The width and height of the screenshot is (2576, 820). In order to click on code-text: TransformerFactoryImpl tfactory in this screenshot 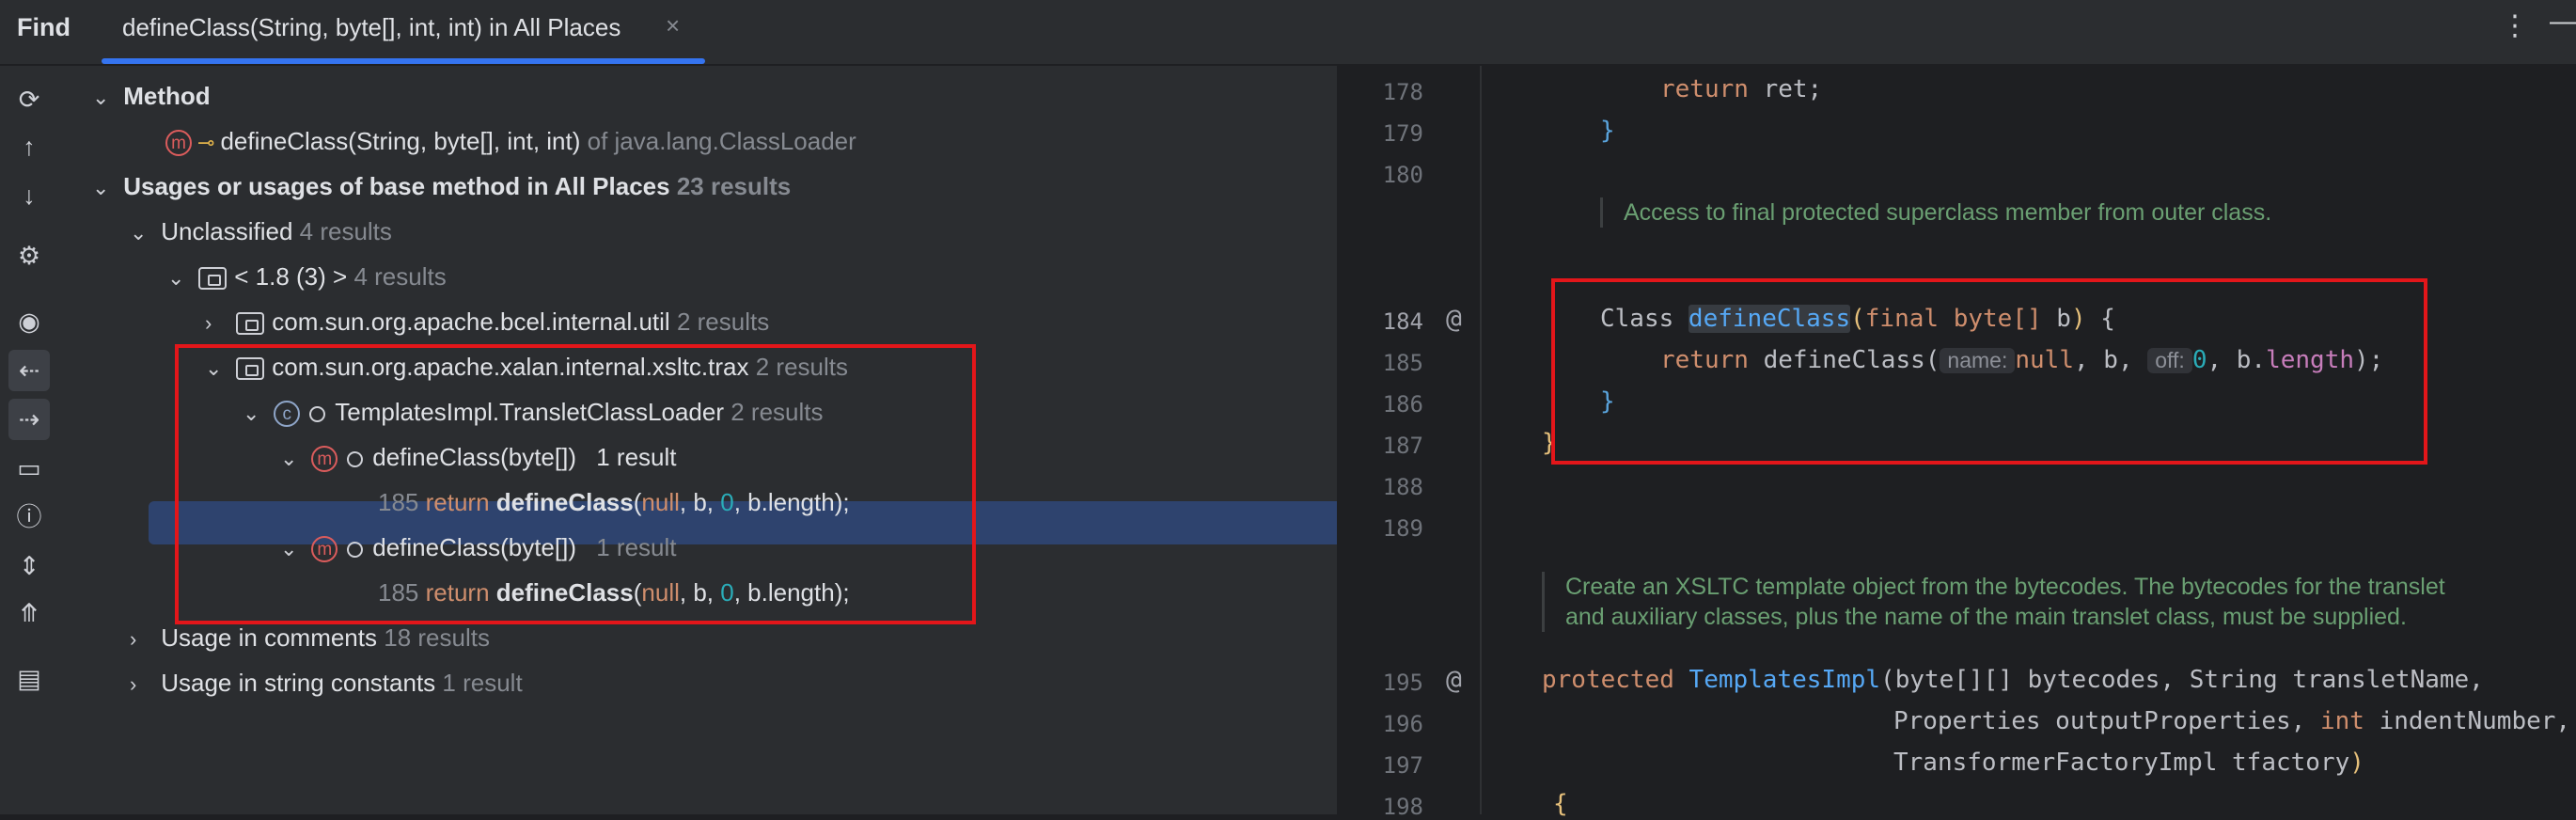, I will do `click(2122, 763)`.